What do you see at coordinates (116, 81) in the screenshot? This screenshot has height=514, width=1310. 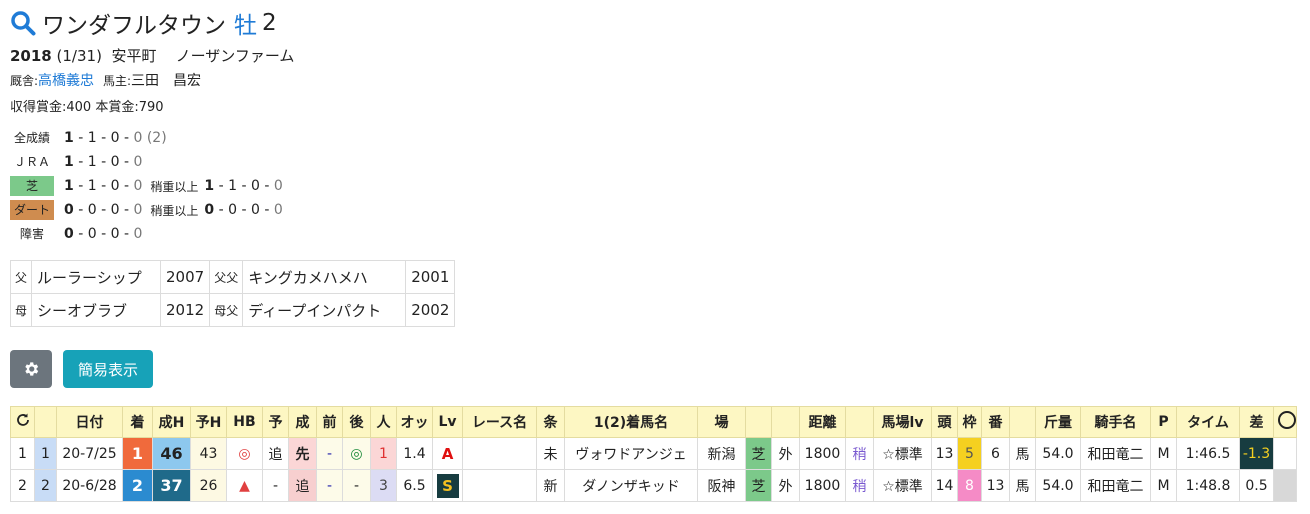 I see `owner-label: 馬主:` at bounding box center [116, 81].